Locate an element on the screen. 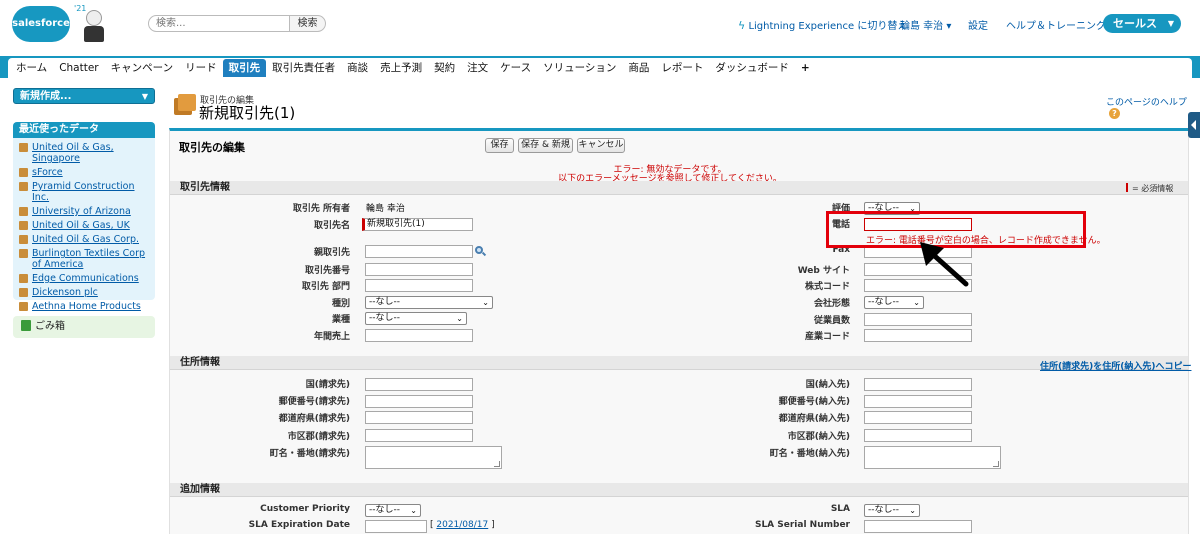 This screenshot has height=534, width=1200. recent-item: Dickenson plc is located at coordinates (85, 292).